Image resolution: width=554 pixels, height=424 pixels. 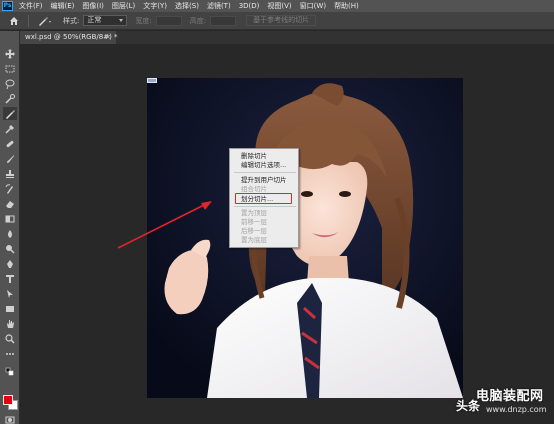 What do you see at coordinates (254, 222) in the screenshot?
I see `menu-item-bring-forward: 前移一层` at bounding box center [254, 222].